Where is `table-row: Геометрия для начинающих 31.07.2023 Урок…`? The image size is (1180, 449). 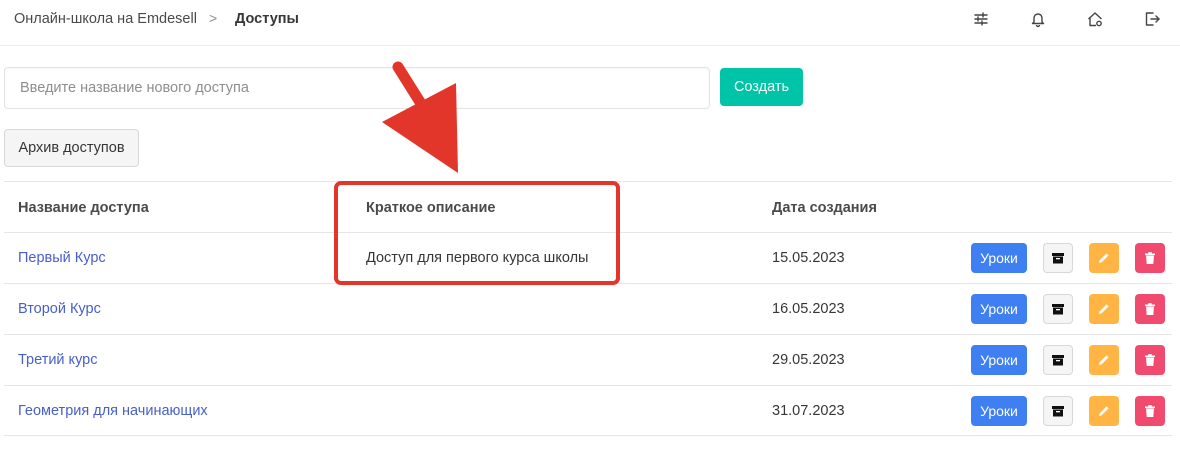
table-row: Геометрия для начинающих 31.07.2023 Урок… is located at coordinates (588, 410).